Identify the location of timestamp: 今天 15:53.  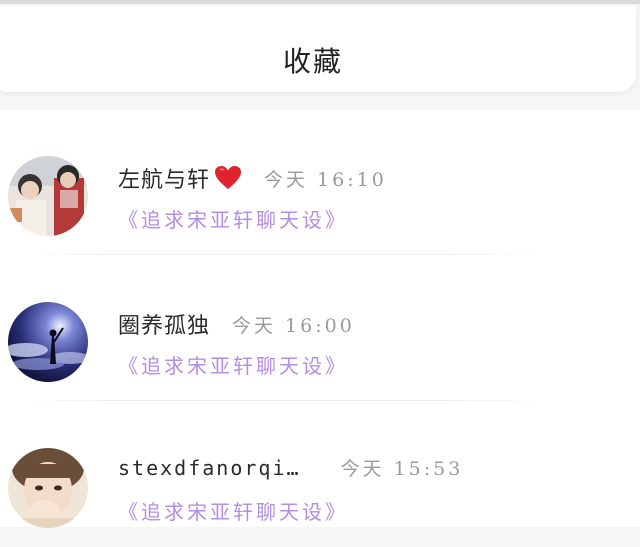
(402, 469).